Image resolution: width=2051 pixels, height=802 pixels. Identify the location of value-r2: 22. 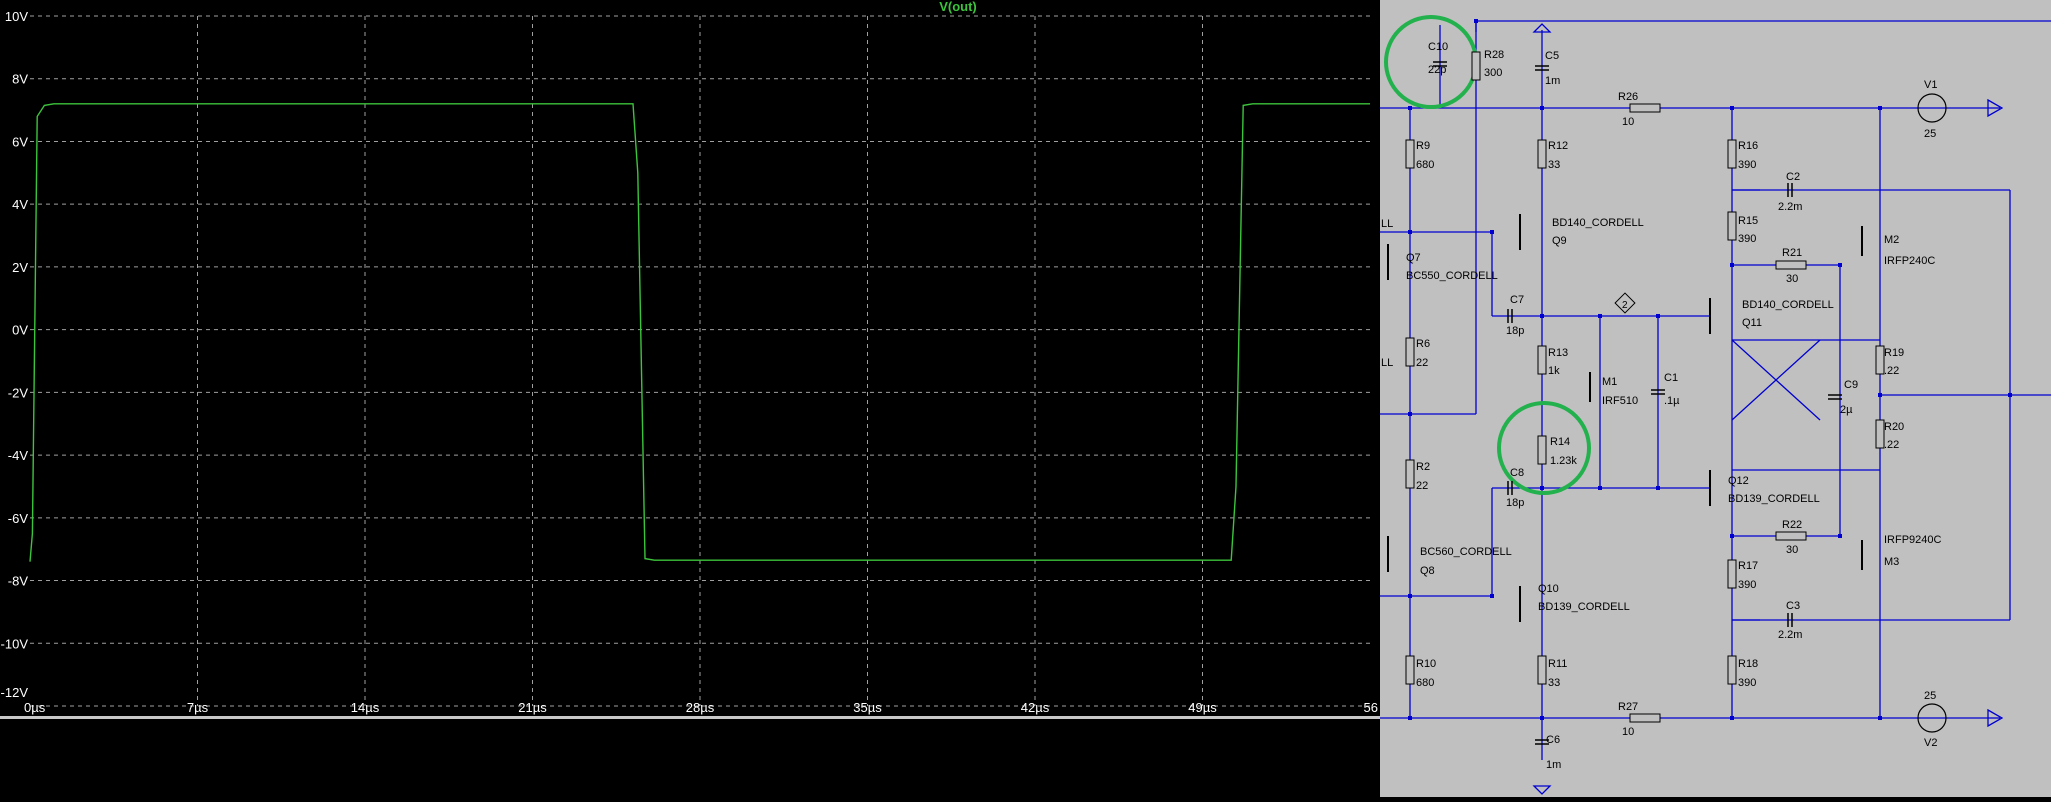
(1422, 486).